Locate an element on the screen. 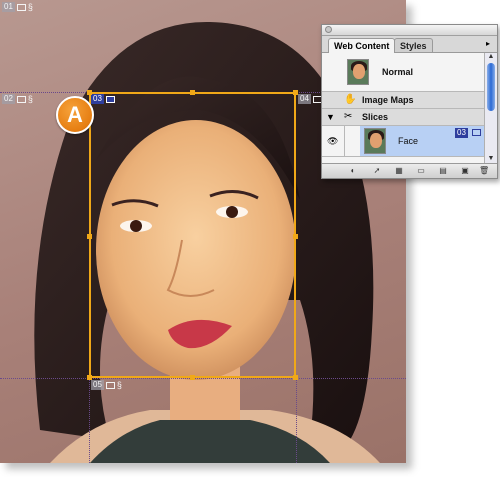 The height and width of the screenshot is (477, 500). expand-triangle-icon: ▼ is located at coordinates (330, 117).